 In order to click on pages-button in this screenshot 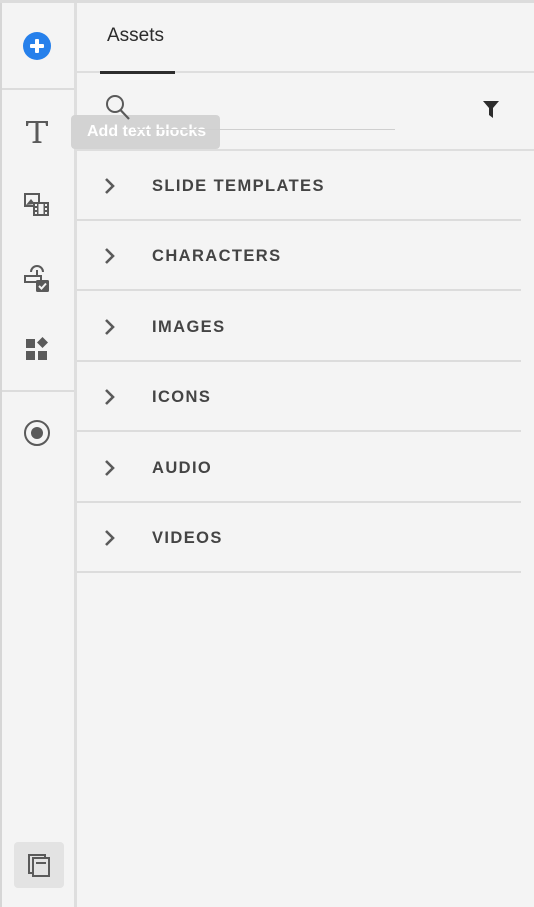, I will do `click(39, 865)`.